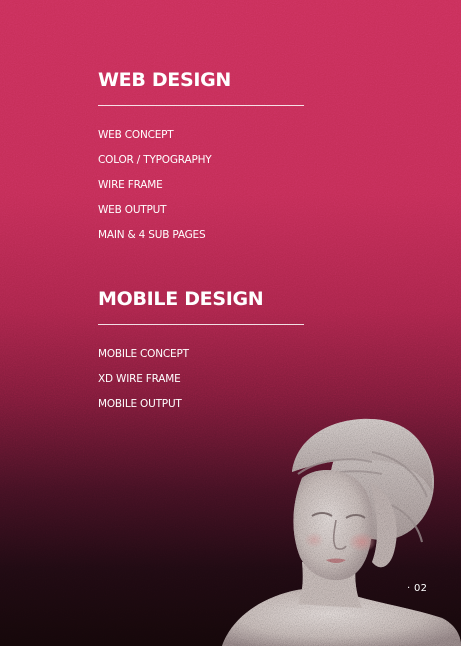  What do you see at coordinates (181, 299) in the screenshot?
I see `mobile-design-title: MOBILE DESIGN` at bounding box center [181, 299].